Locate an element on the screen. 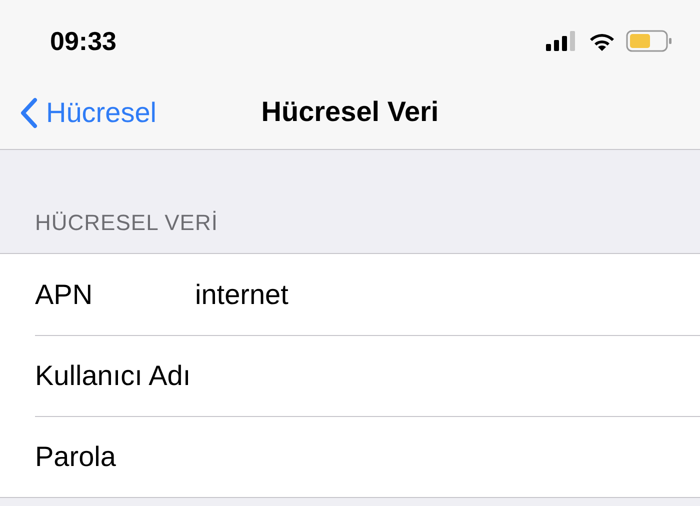 This screenshot has height=506, width=700. section-header: HÜCRESEL VERİ is located at coordinates (126, 223).